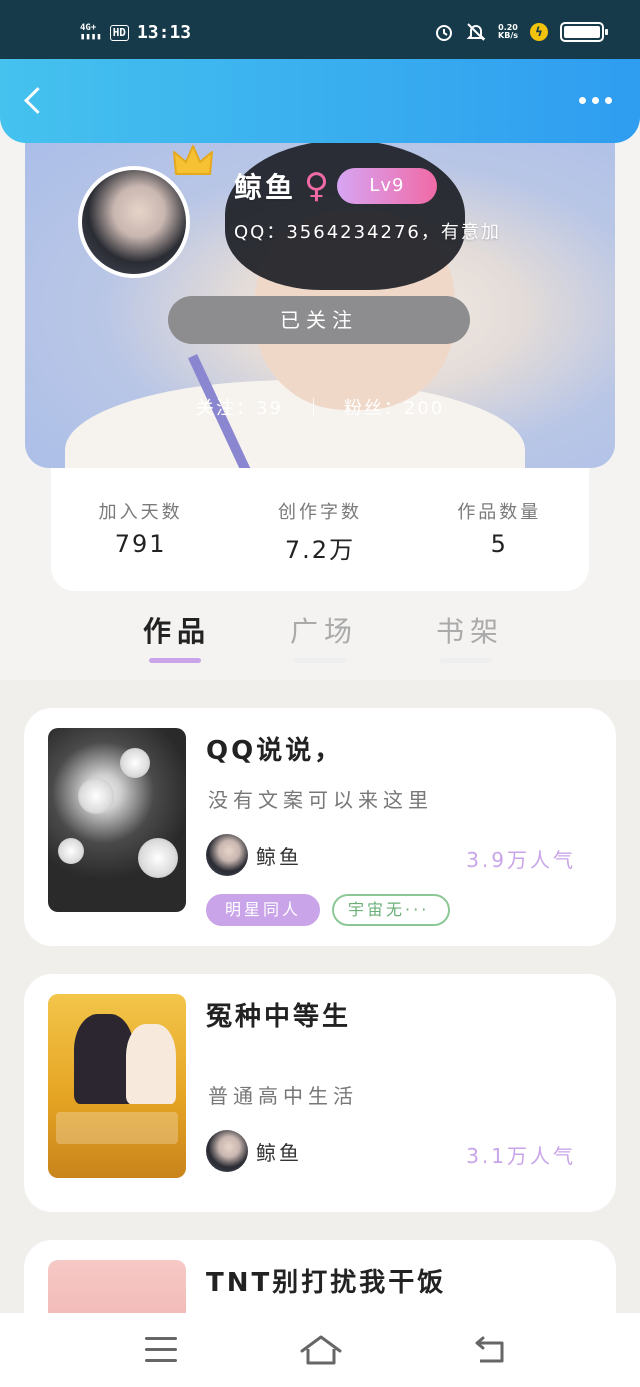  What do you see at coordinates (91, 36) in the screenshot?
I see `signal-icon: ▮▮▮▮` at bounding box center [91, 36].